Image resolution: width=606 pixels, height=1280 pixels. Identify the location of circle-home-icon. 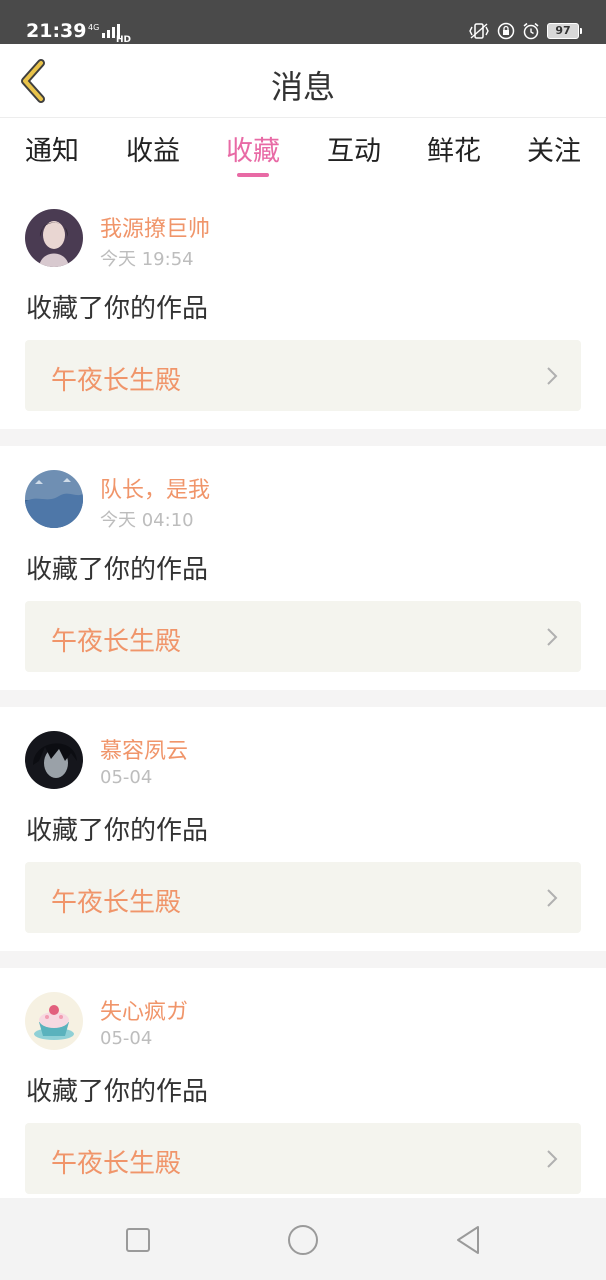
(303, 1240).